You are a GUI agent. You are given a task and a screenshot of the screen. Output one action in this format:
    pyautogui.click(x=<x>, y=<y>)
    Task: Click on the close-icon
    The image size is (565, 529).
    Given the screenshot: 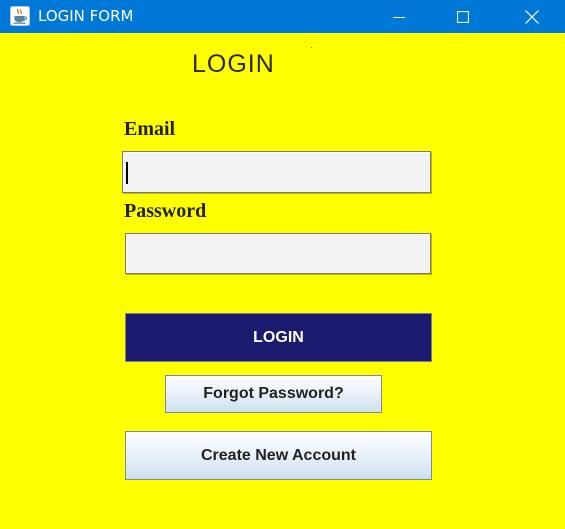 What is the action you would take?
    pyautogui.click(x=532, y=16)
    